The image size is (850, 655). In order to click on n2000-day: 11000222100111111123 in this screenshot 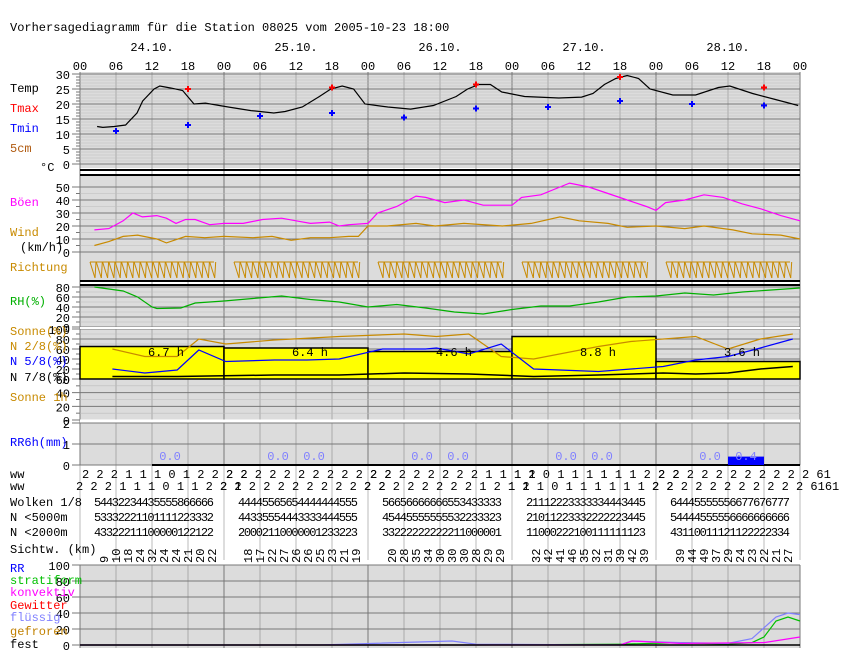, I will do `click(586, 533)`.